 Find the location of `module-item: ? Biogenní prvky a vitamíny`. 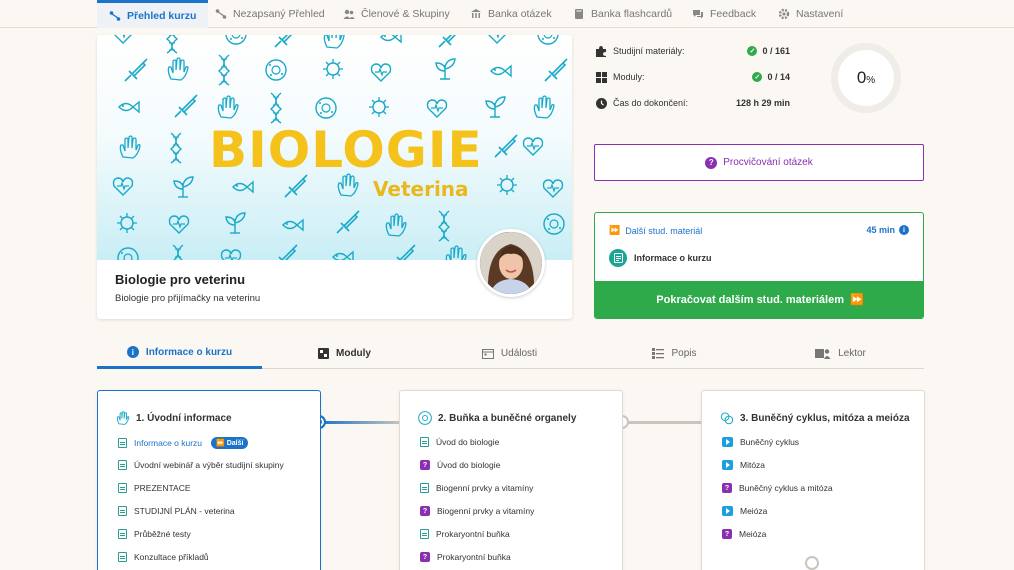

module-item: ? Biogenní prvky a vitamíny is located at coordinates (477, 511).